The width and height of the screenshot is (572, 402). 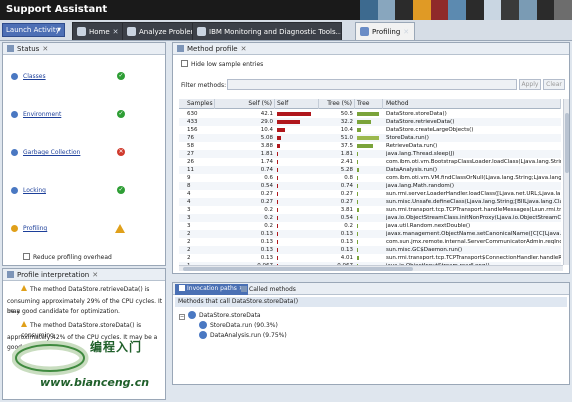 What do you see at coordinates (26, 256) in the screenshot?
I see `reduce-overhead-checkbox` at bounding box center [26, 256].